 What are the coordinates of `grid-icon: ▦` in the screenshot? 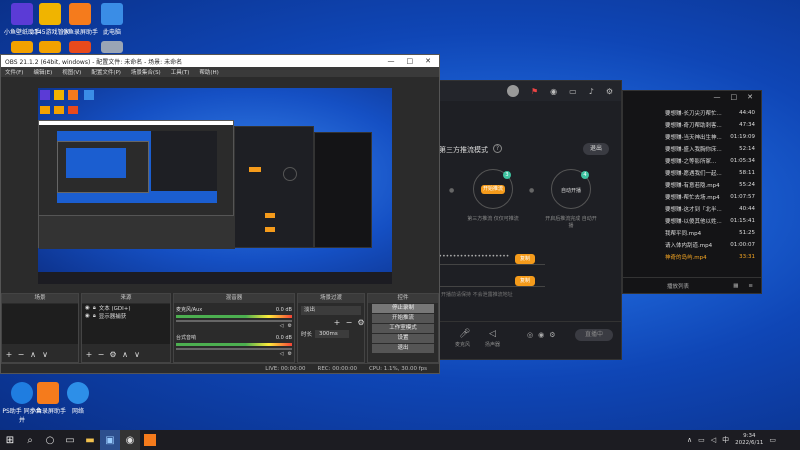 It's located at (735, 286).